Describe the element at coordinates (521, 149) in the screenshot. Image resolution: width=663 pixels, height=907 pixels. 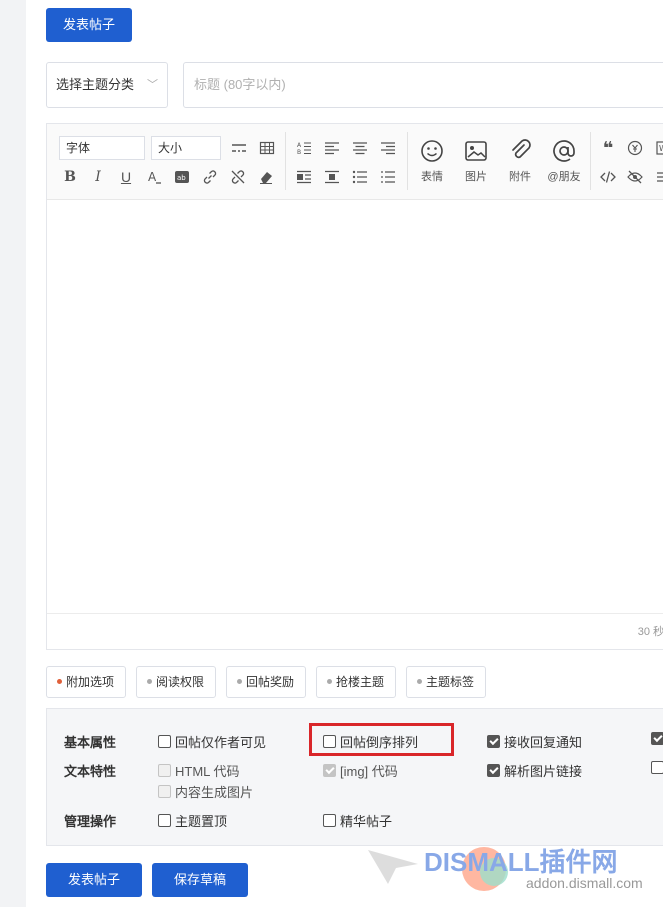
I see `paperclip-icon` at that location.